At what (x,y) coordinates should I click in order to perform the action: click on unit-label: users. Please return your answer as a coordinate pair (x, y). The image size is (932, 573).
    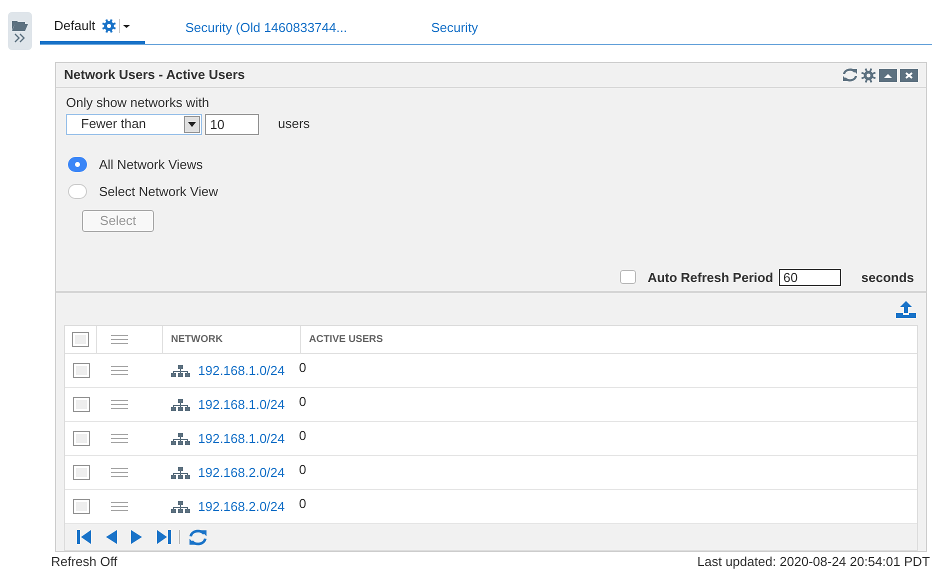
    Looking at the image, I should click on (294, 124).